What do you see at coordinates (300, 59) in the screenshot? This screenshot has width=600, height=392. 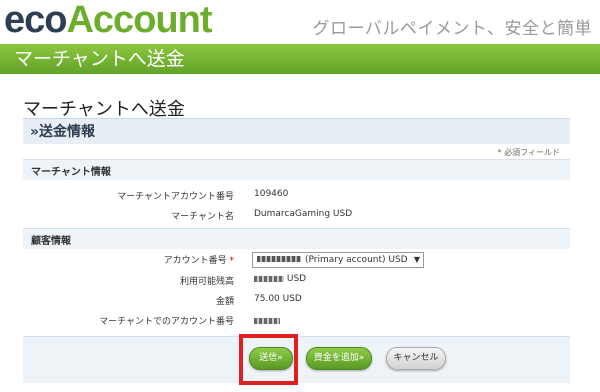 I see `banner: マーチャントへ送金` at bounding box center [300, 59].